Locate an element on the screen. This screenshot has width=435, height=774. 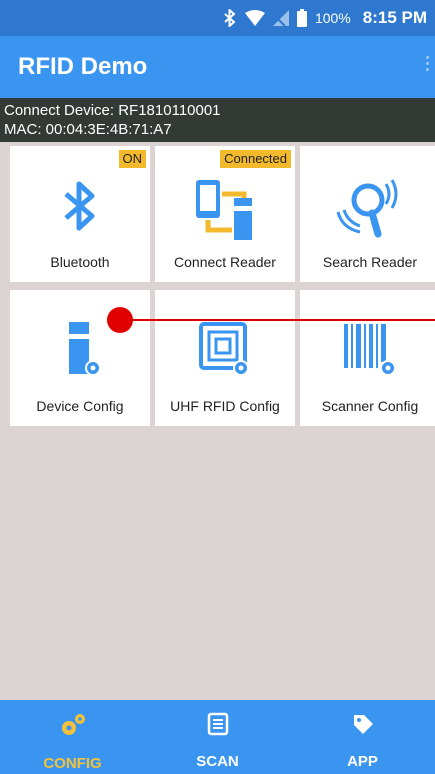
nav-config: CONFIG is located at coordinates (72, 737).